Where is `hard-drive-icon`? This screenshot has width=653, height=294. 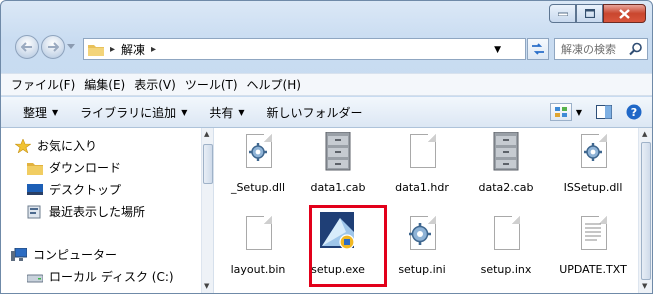
hard-drive-icon is located at coordinates (35, 278).